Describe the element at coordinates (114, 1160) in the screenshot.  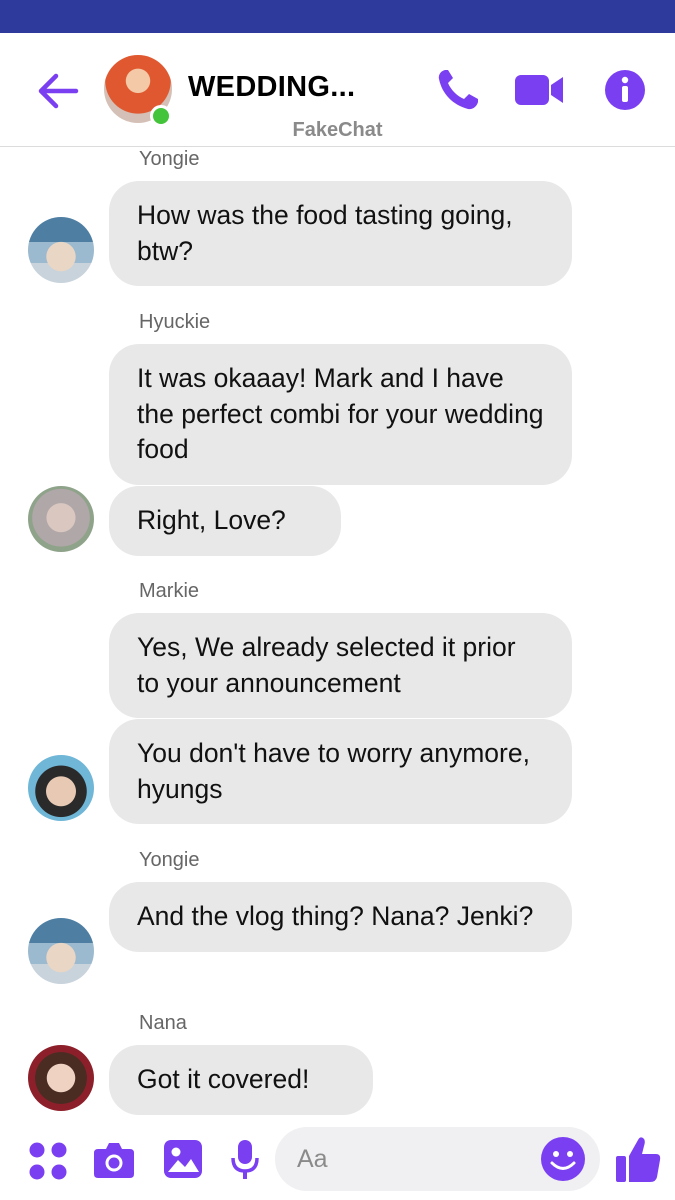
I see `camera-icon` at that location.